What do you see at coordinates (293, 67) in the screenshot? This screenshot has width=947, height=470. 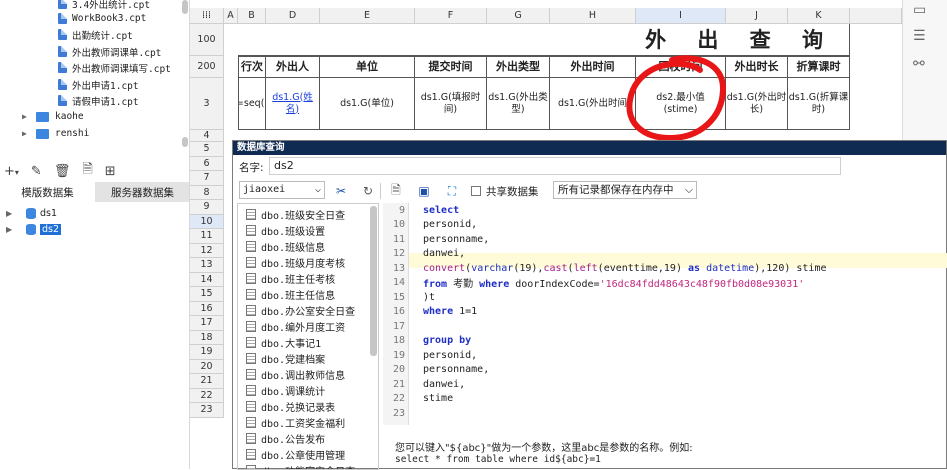 I see `header-cell: 外出人` at bounding box center [293, 67].